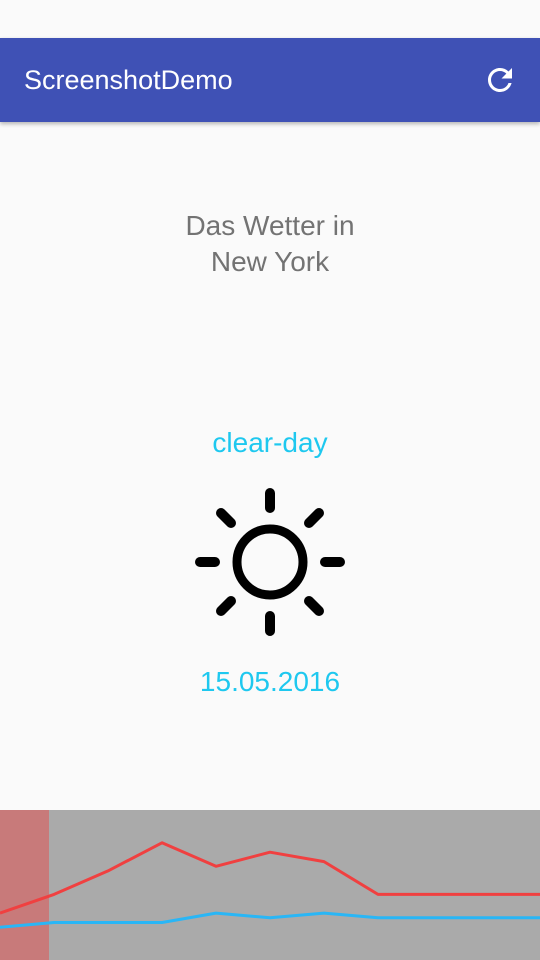 This screenshot has height=960, width=540. I want to click on city-title-line1: Das Wetter in, so click(270, 225).